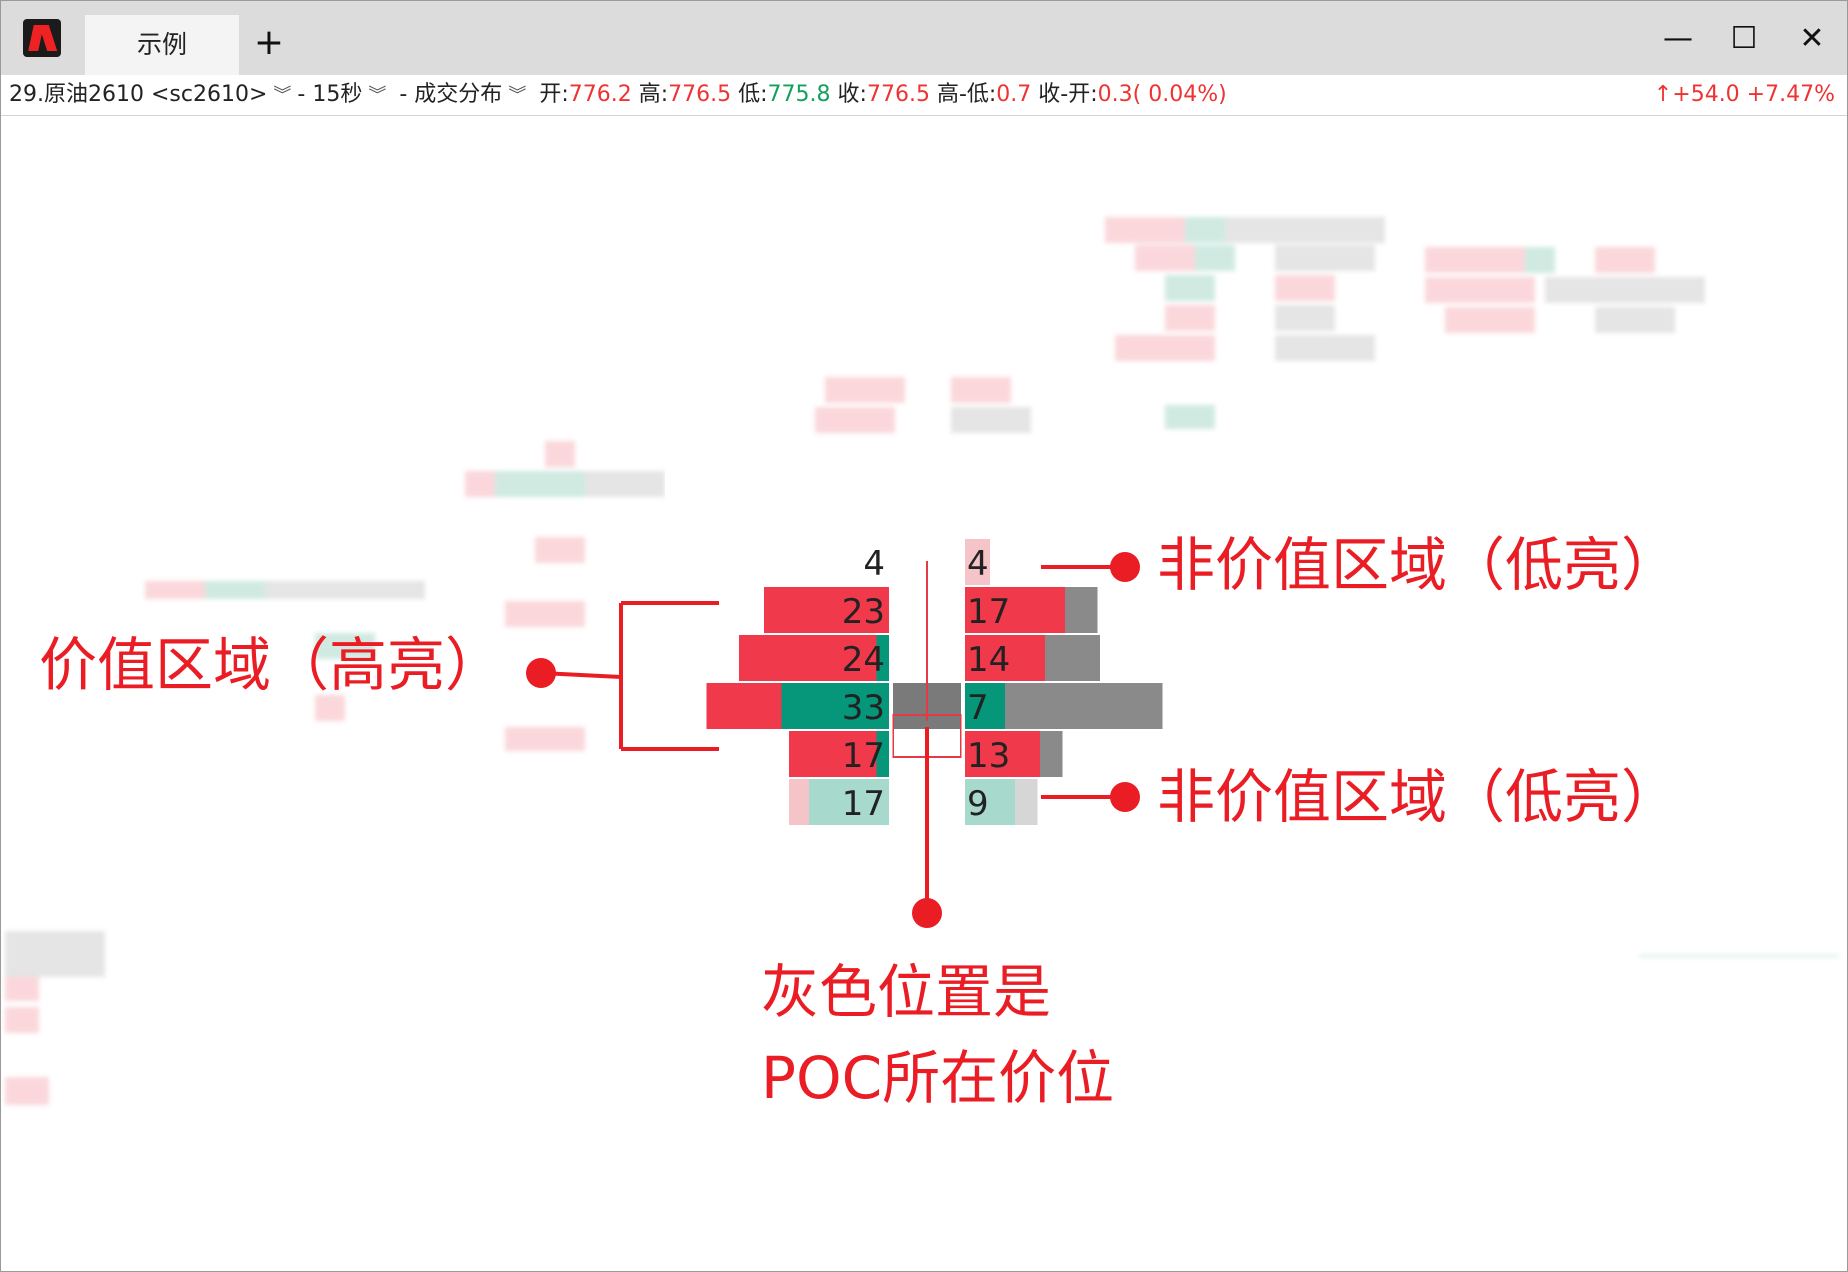 This screenshot has height=1272, width=1848. What do you see at coordinates (1125, 797) in the screenshot?
I see `non-value-bottom-dot` at bounding box center [1125, 797].